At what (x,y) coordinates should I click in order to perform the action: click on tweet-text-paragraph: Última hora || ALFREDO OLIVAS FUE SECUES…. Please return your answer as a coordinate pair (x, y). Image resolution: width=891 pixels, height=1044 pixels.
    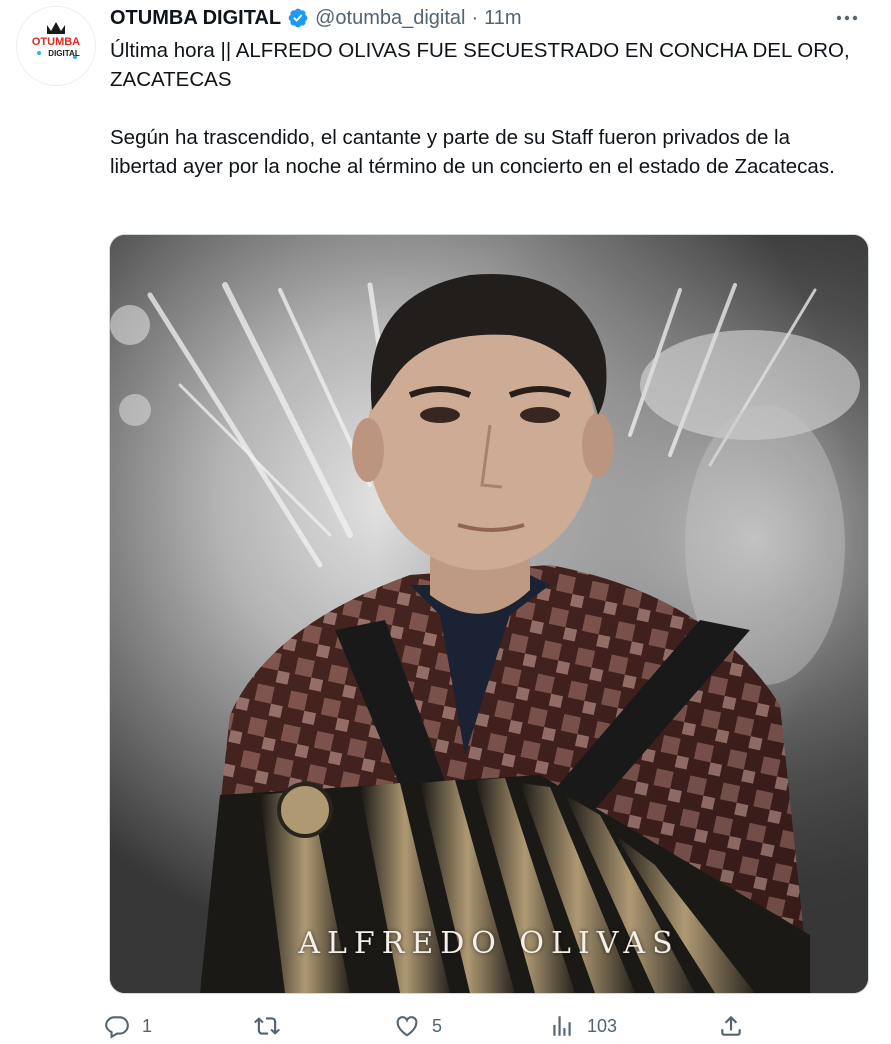
    Looking at the image, I should click on (480, 65).